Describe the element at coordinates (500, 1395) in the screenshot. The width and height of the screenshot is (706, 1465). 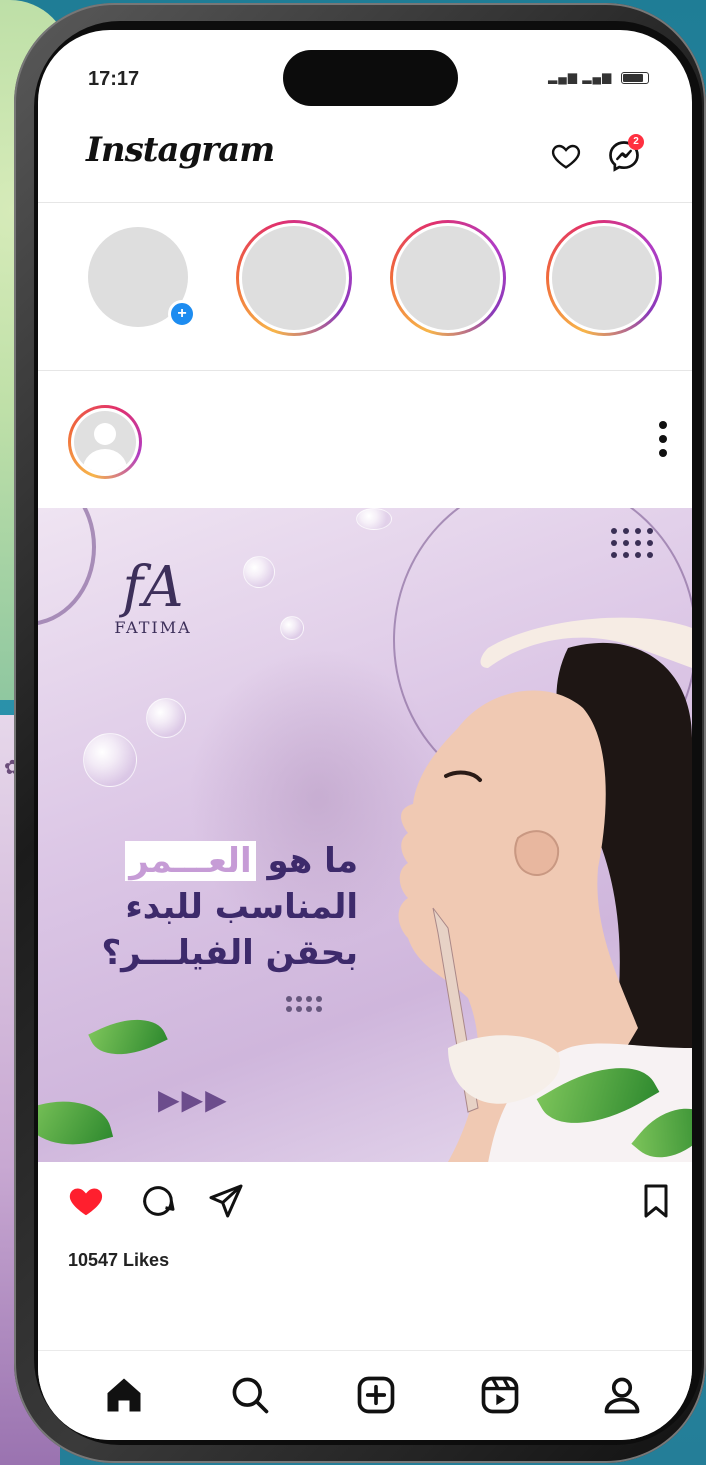
I see `reels-icon` at that location.